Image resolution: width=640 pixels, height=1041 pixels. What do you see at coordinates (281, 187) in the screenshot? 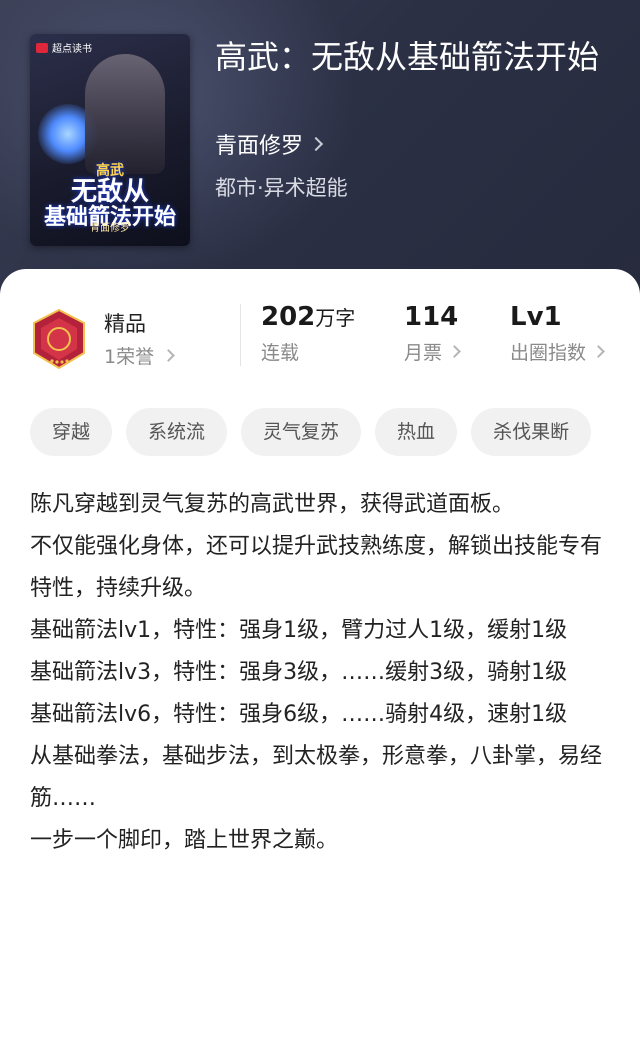
I see `book-category: 都市·异术超能` at bounding box center [281, 187].